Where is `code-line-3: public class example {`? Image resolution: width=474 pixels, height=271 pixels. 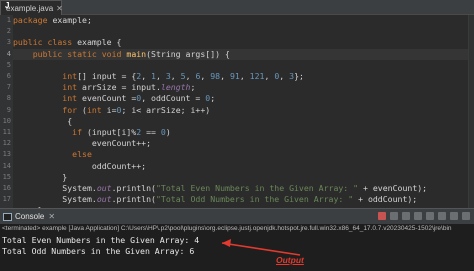 code-line-3: public class example { is located at coordinates (67, 42).